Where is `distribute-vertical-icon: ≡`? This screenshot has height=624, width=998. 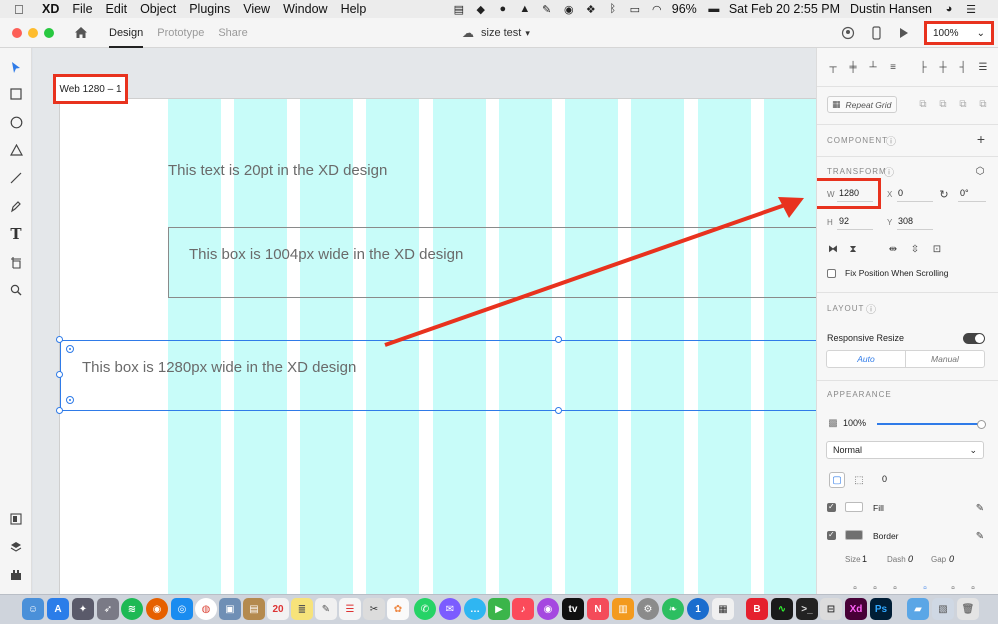
distribute-vertical-icon: ≡ is located at coordinates (893, 67).